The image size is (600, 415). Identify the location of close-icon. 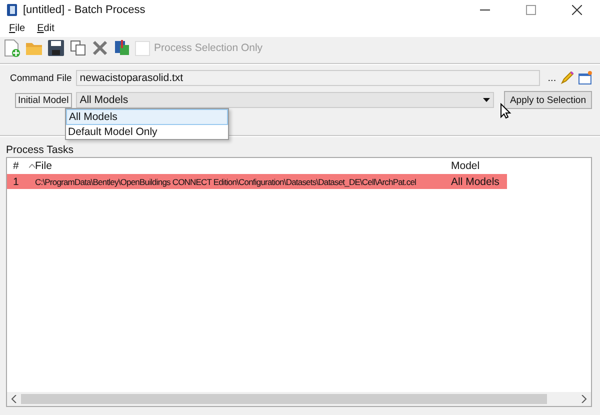
(577, 9).